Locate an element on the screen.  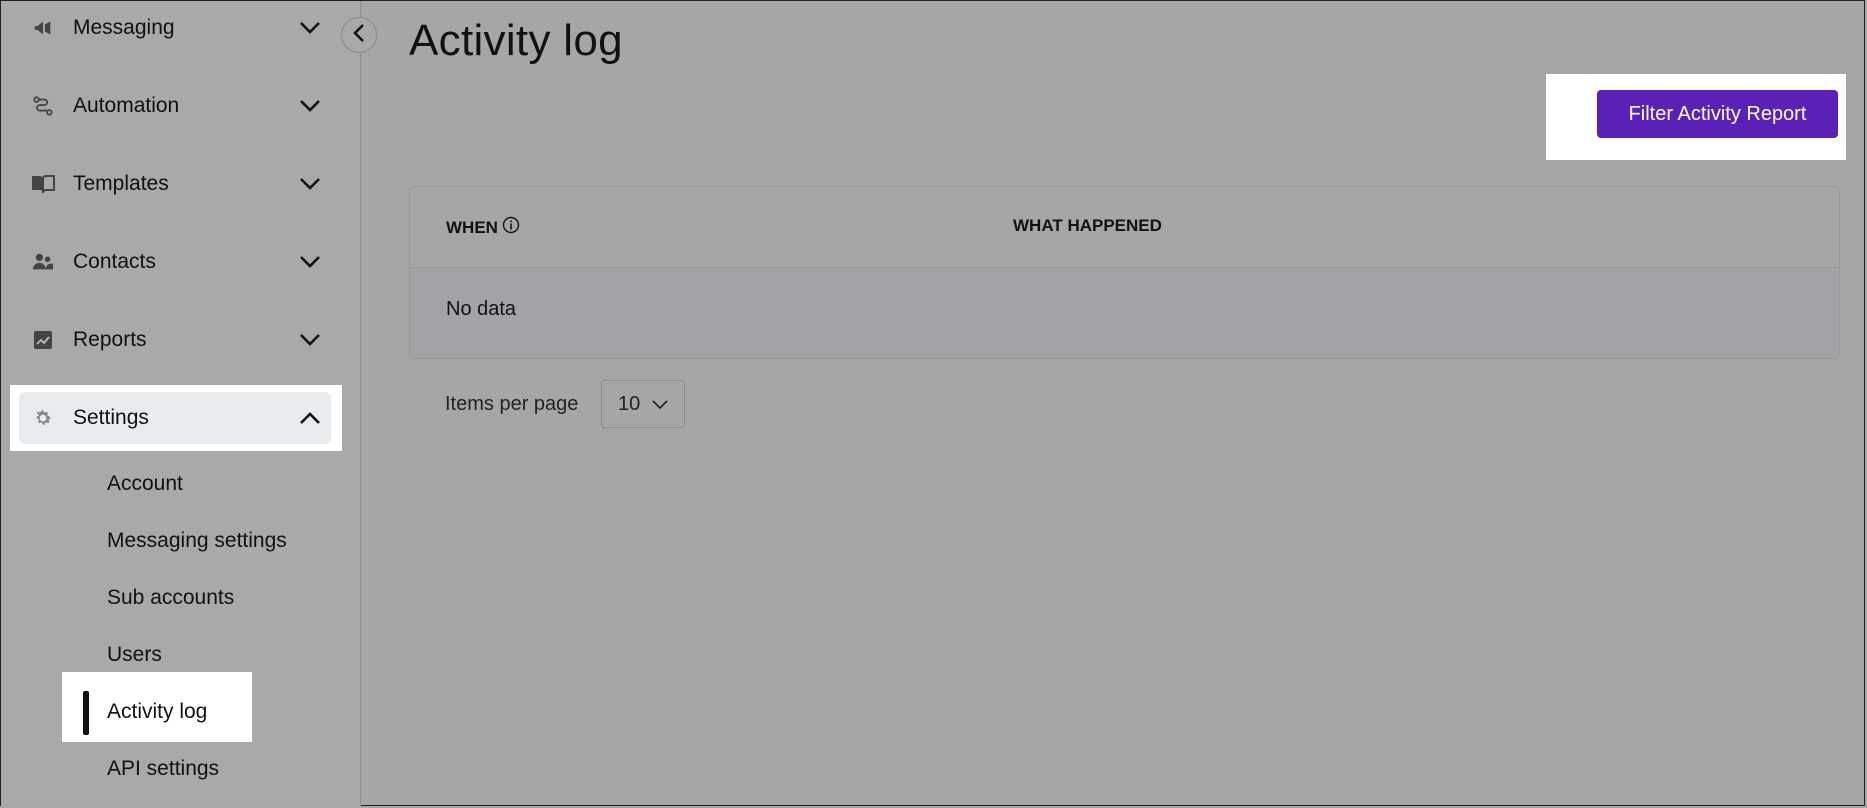
flow-icon is located at coordinates (43, 106).